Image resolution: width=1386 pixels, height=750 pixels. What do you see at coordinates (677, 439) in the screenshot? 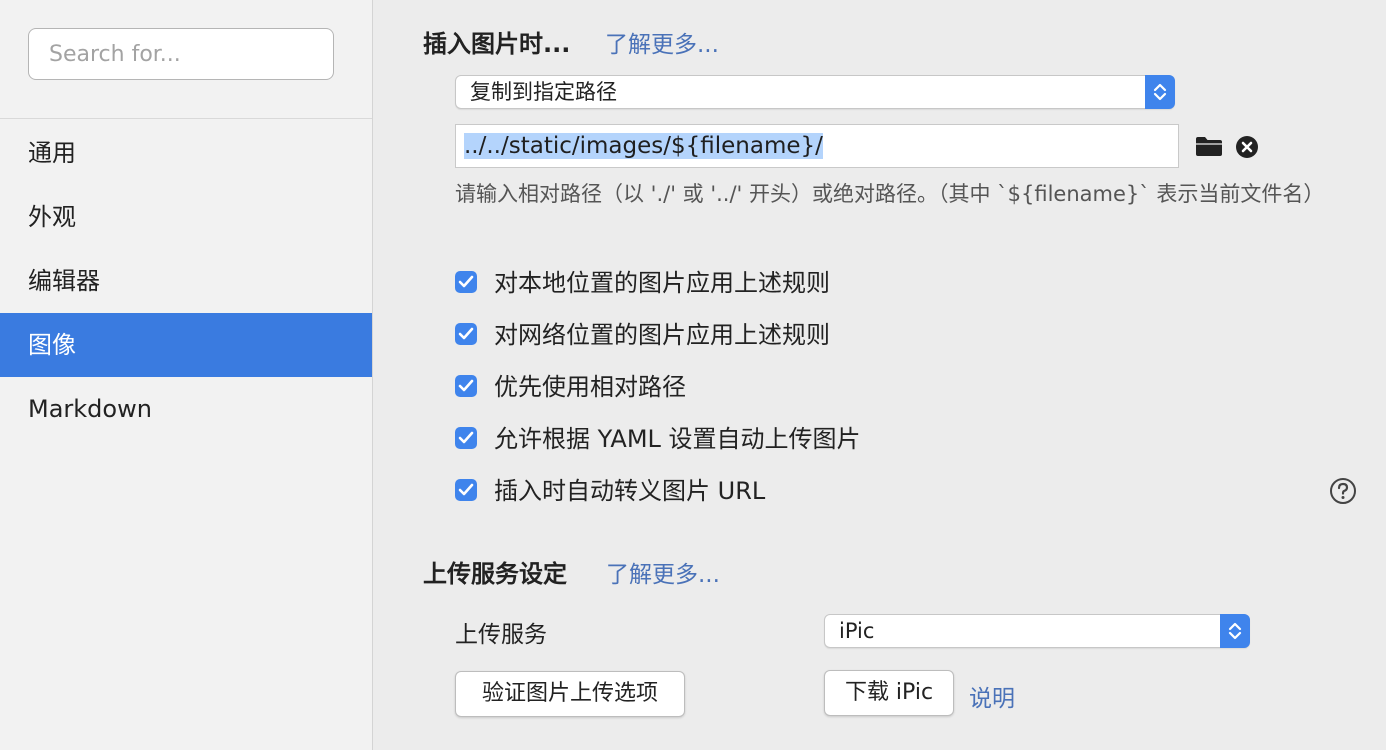
I see `checkbox-label: 允许根据 YAML 设置自动上传图片` at bounding box center [677, 439].